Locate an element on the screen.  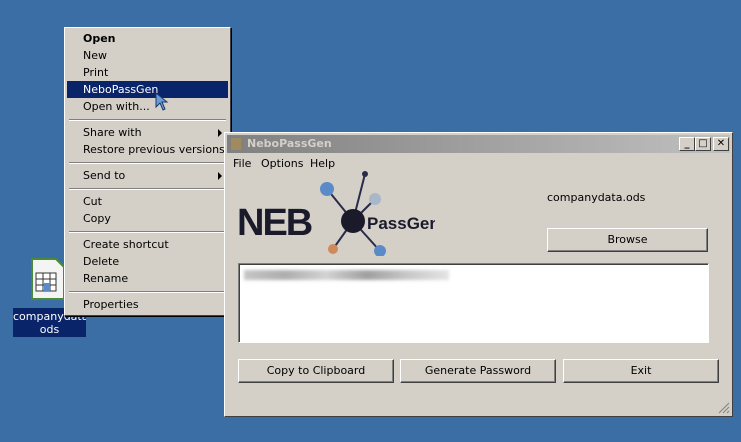
menu-item-copy: Copy is located at coordinates (147, 218).